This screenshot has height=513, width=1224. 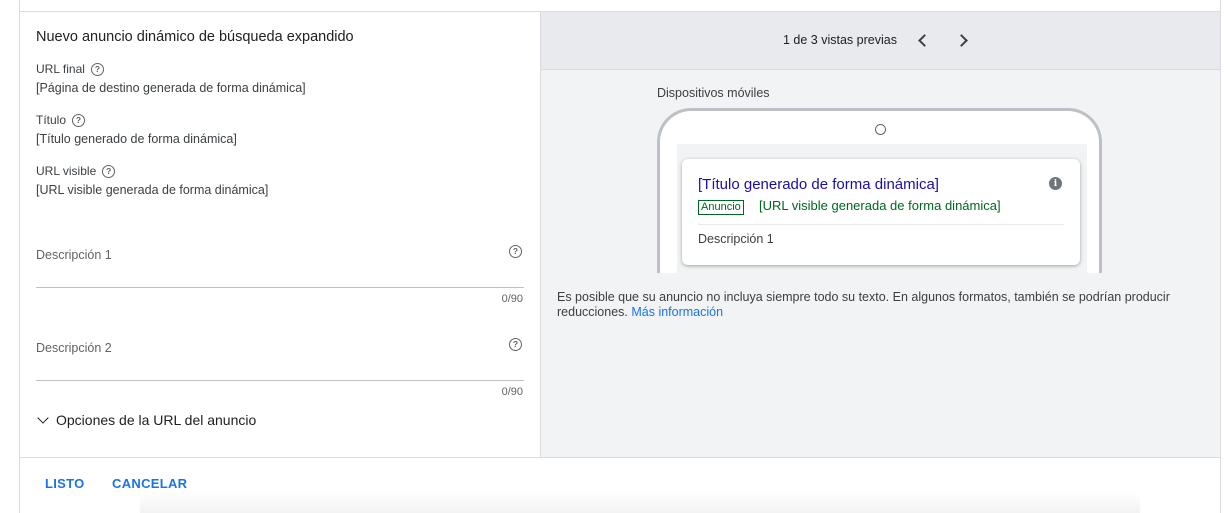 What do you see at coordinates (149, 483) in the screenshot?
I see `cancel-button: CANCELAR` at bounding box center [149, 483].